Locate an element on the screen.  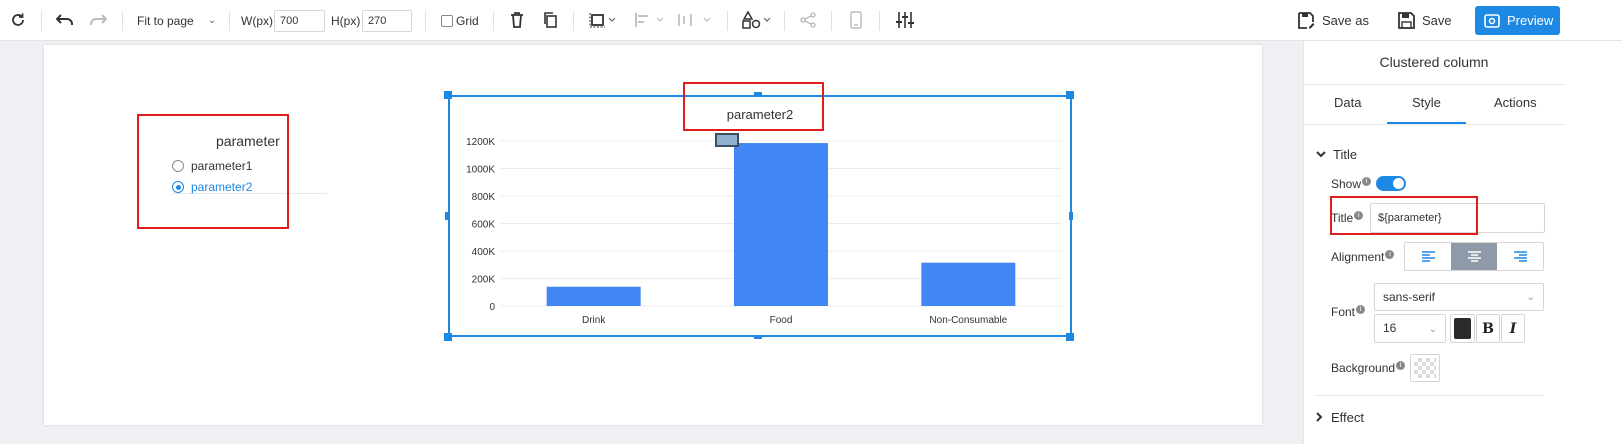
chevron-down-icon is located at coordinates (1321, 153).